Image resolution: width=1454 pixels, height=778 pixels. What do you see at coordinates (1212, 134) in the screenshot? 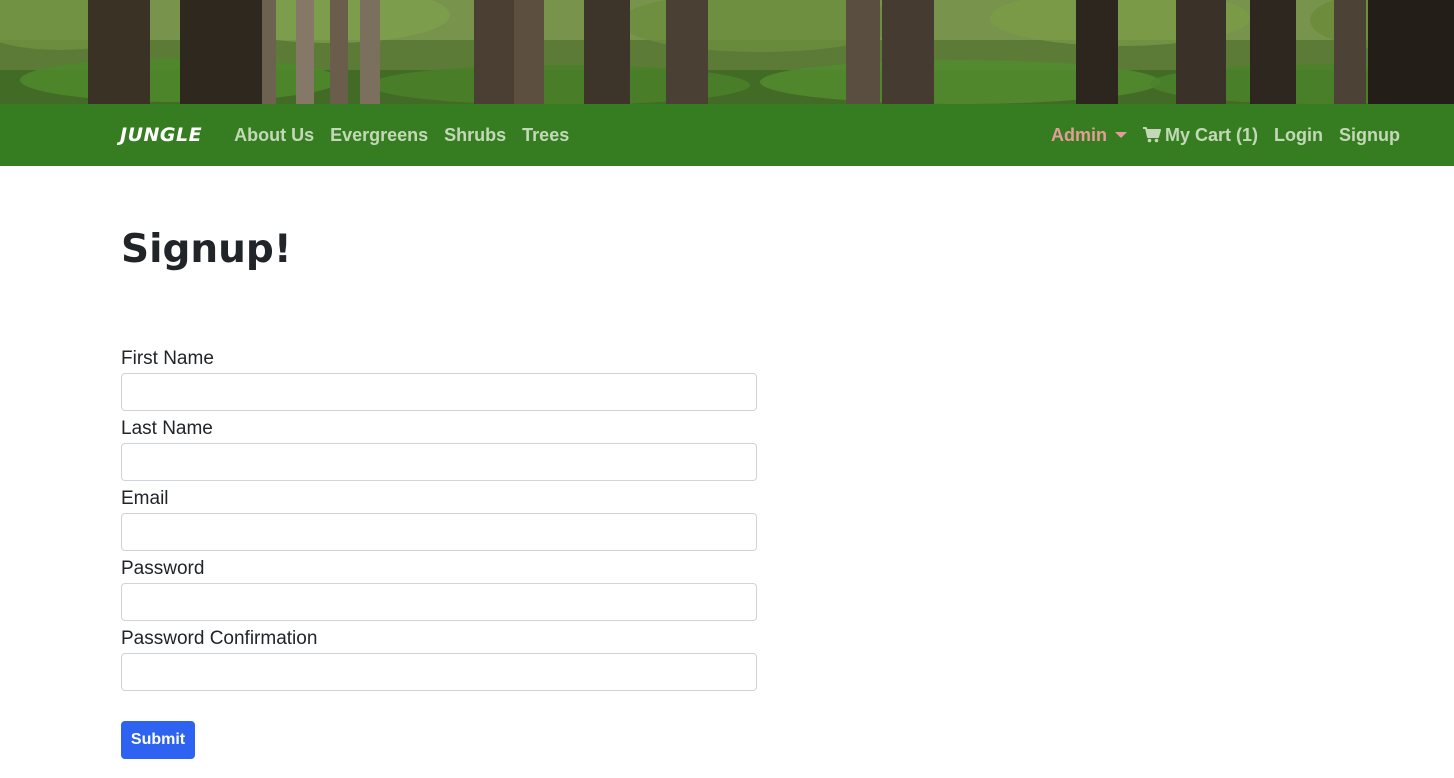
I see `cart-label: My Cart (1)` at bounding box center [1212, 134].